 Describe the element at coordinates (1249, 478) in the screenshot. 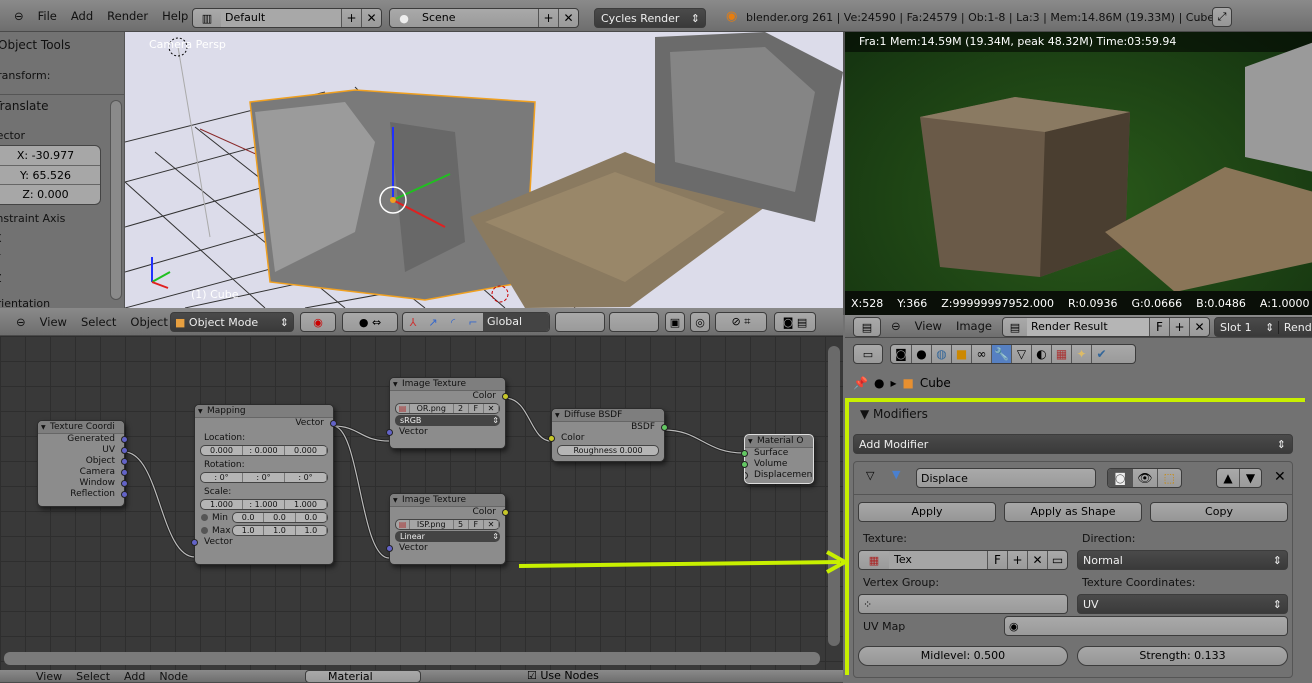

I see `move-down-icon: ▼` at that location.